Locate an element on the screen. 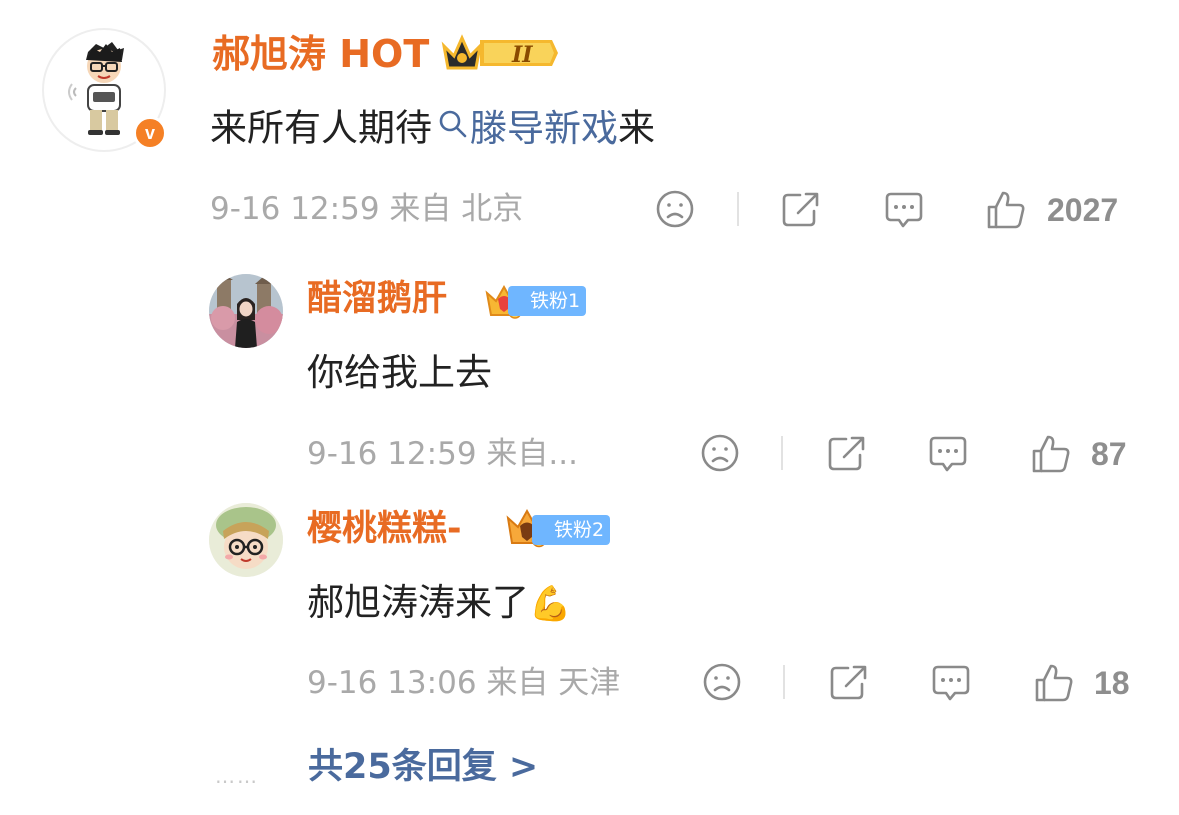 The image size is (1179, 815). flexed-biceps-emoji: 💪 is located at coordinates (550, 604).